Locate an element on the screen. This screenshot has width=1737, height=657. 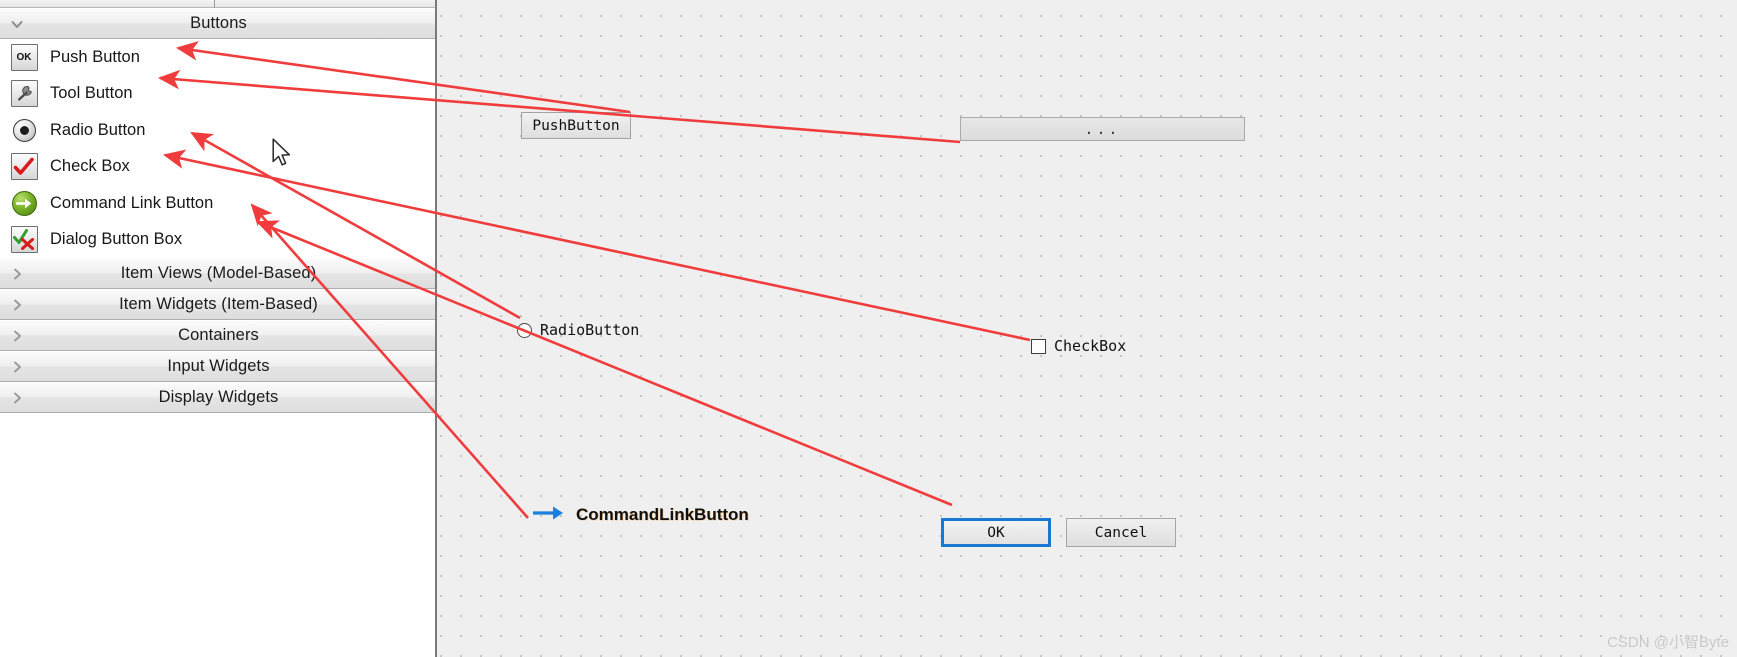
canvas-check-box-label: CheckBox is located at coordinates (1090, 346).